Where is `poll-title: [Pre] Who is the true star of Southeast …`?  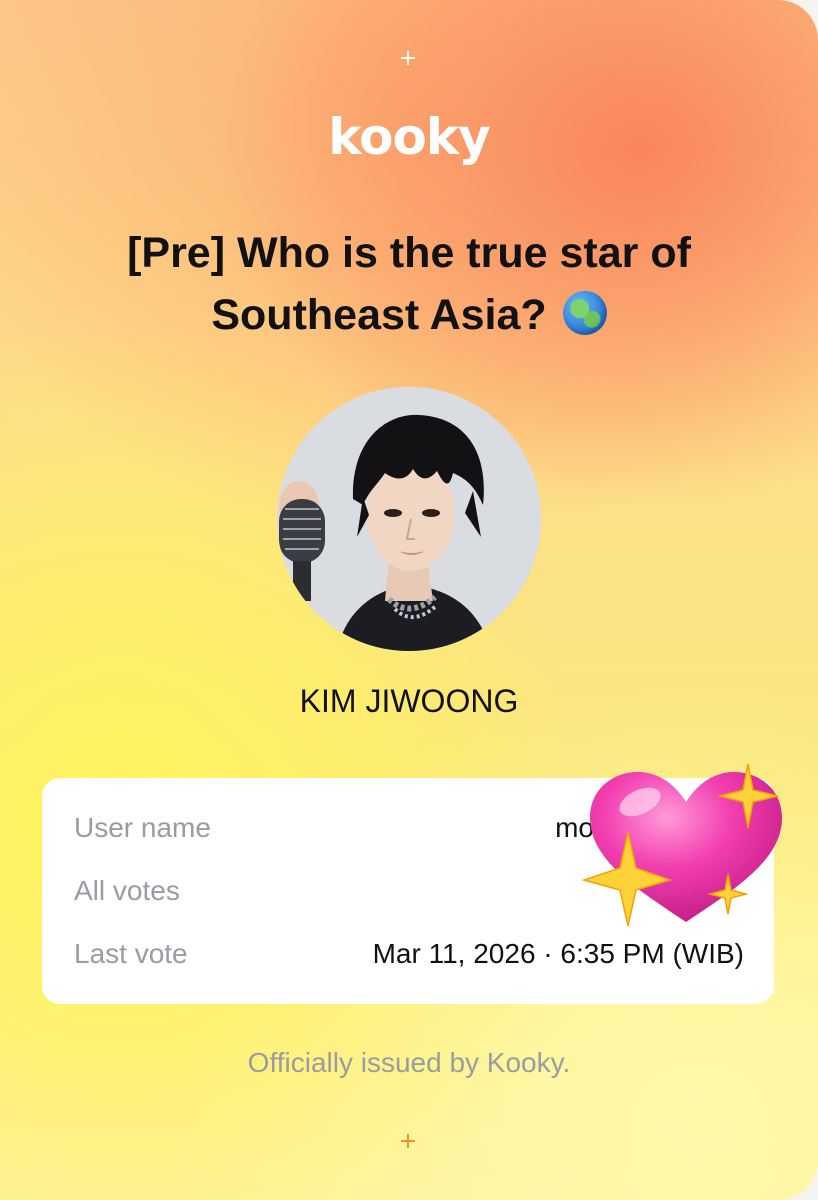 poll-title: [Pre] Who is the true star of Southeast … is located at coordinates (409, 284).